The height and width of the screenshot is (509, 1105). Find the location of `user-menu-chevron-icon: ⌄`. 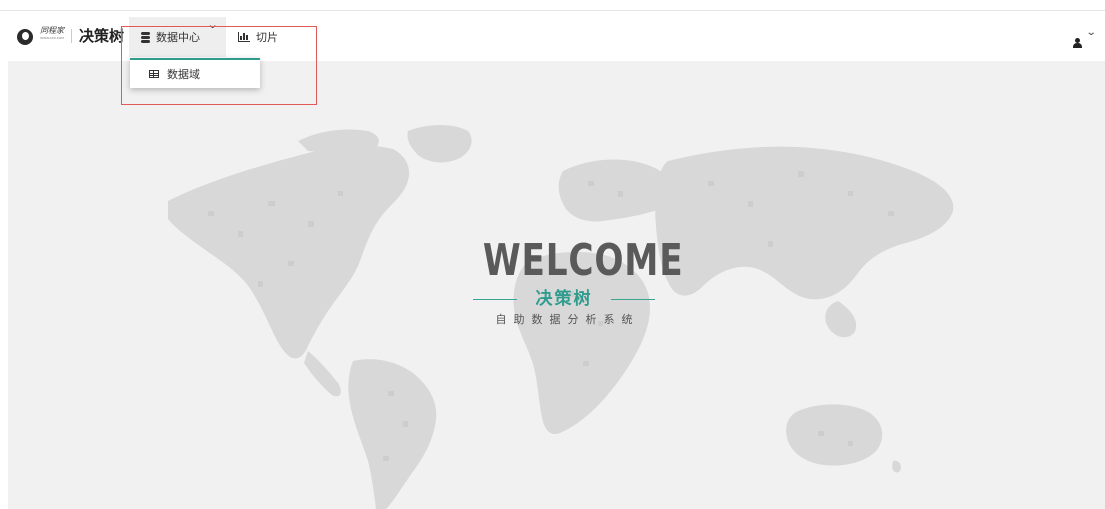

user-menu-chevron-icon: ⌄ is located at coordinates (1091, 32).